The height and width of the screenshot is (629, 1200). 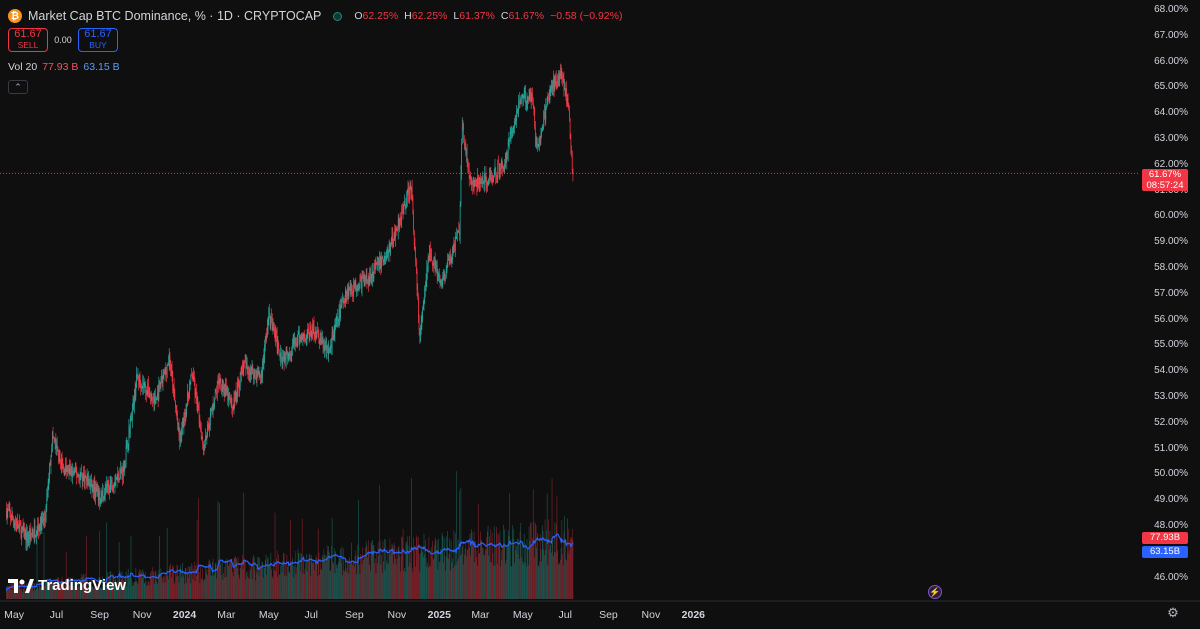 What do you see at coordinates (935, 592) in the screenshot?
I see `flash-icon: ⚡` at bounding box center [935, 592].